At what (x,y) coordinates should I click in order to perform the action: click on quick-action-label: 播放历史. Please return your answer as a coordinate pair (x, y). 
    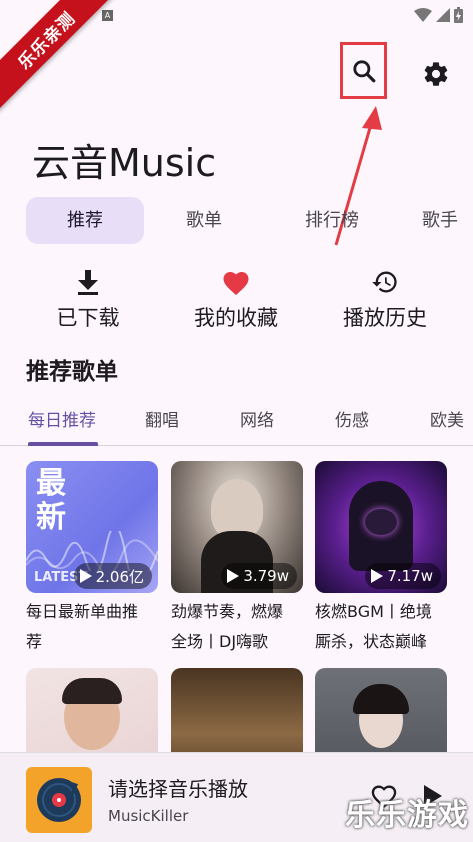
    Looking at the image, I should click on (385, 318).